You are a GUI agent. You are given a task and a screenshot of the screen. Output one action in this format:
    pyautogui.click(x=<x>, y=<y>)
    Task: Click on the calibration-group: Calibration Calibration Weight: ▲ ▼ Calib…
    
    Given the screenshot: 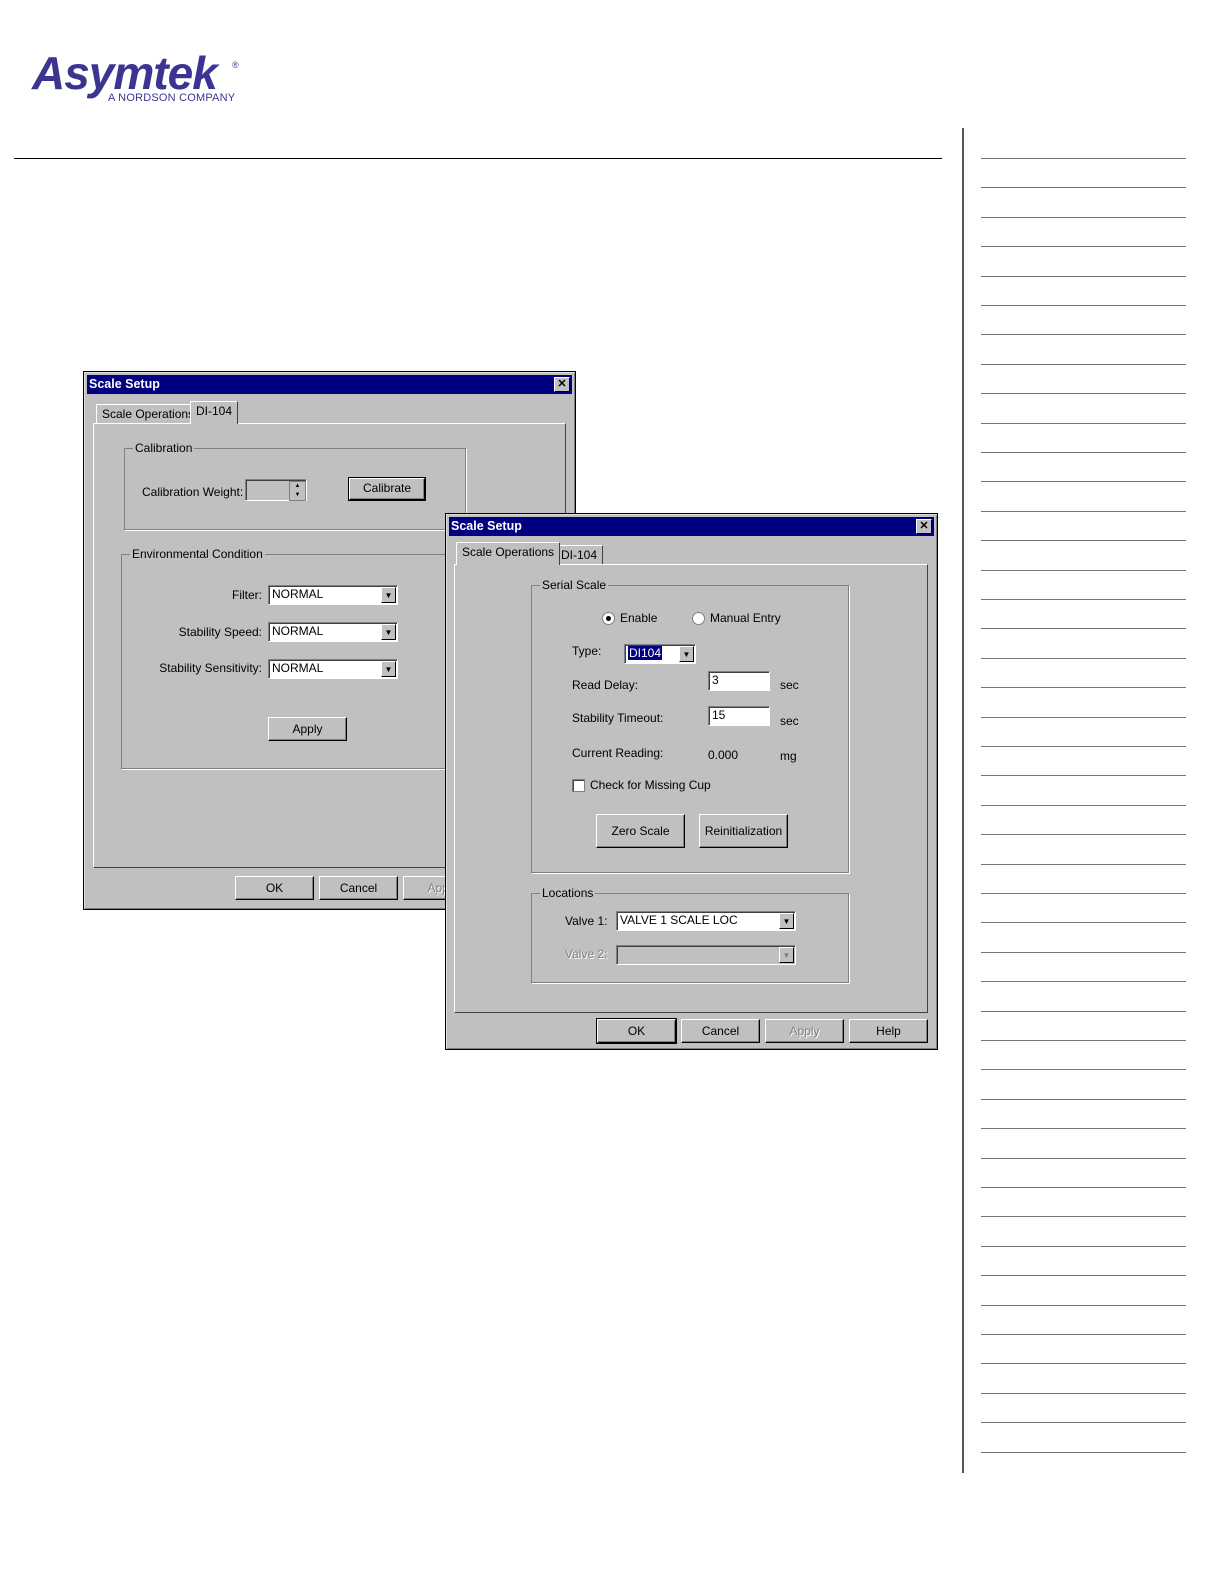 What is the action you would take?
    pyautogui.click(x=295, y=485)
    